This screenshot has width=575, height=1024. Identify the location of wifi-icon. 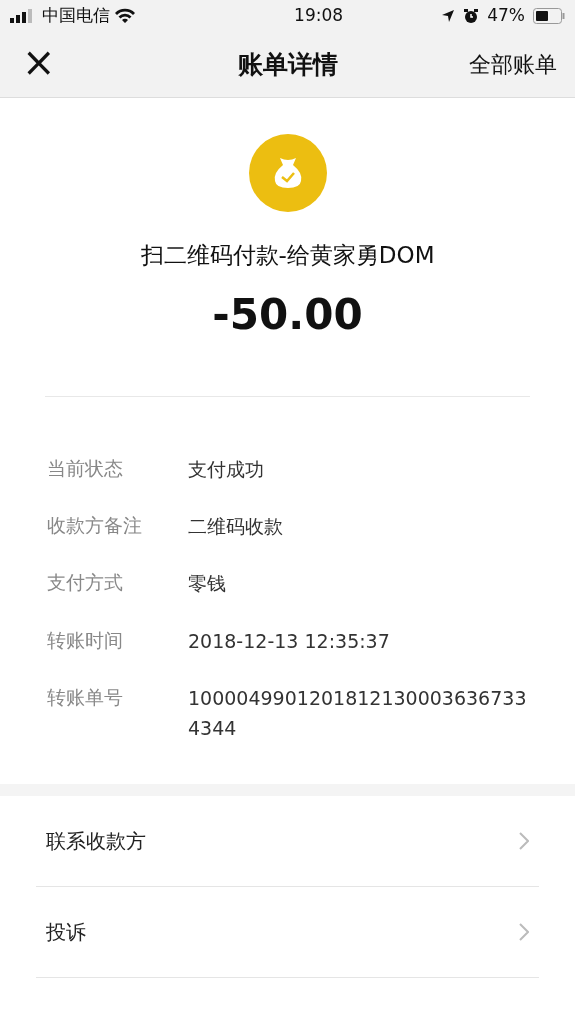
(125, 16).